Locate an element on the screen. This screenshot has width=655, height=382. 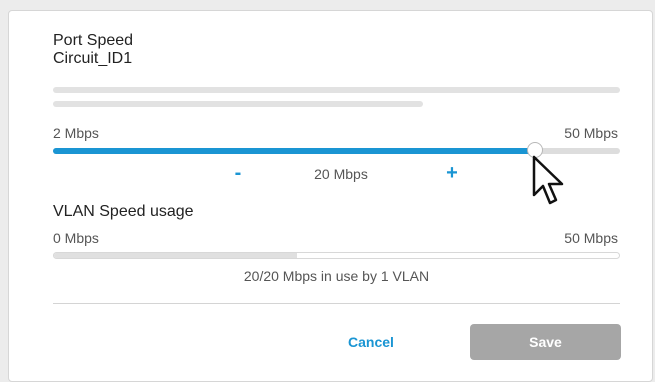
current-speed-value: 20 Mbps is located at coordinates (341, 174).